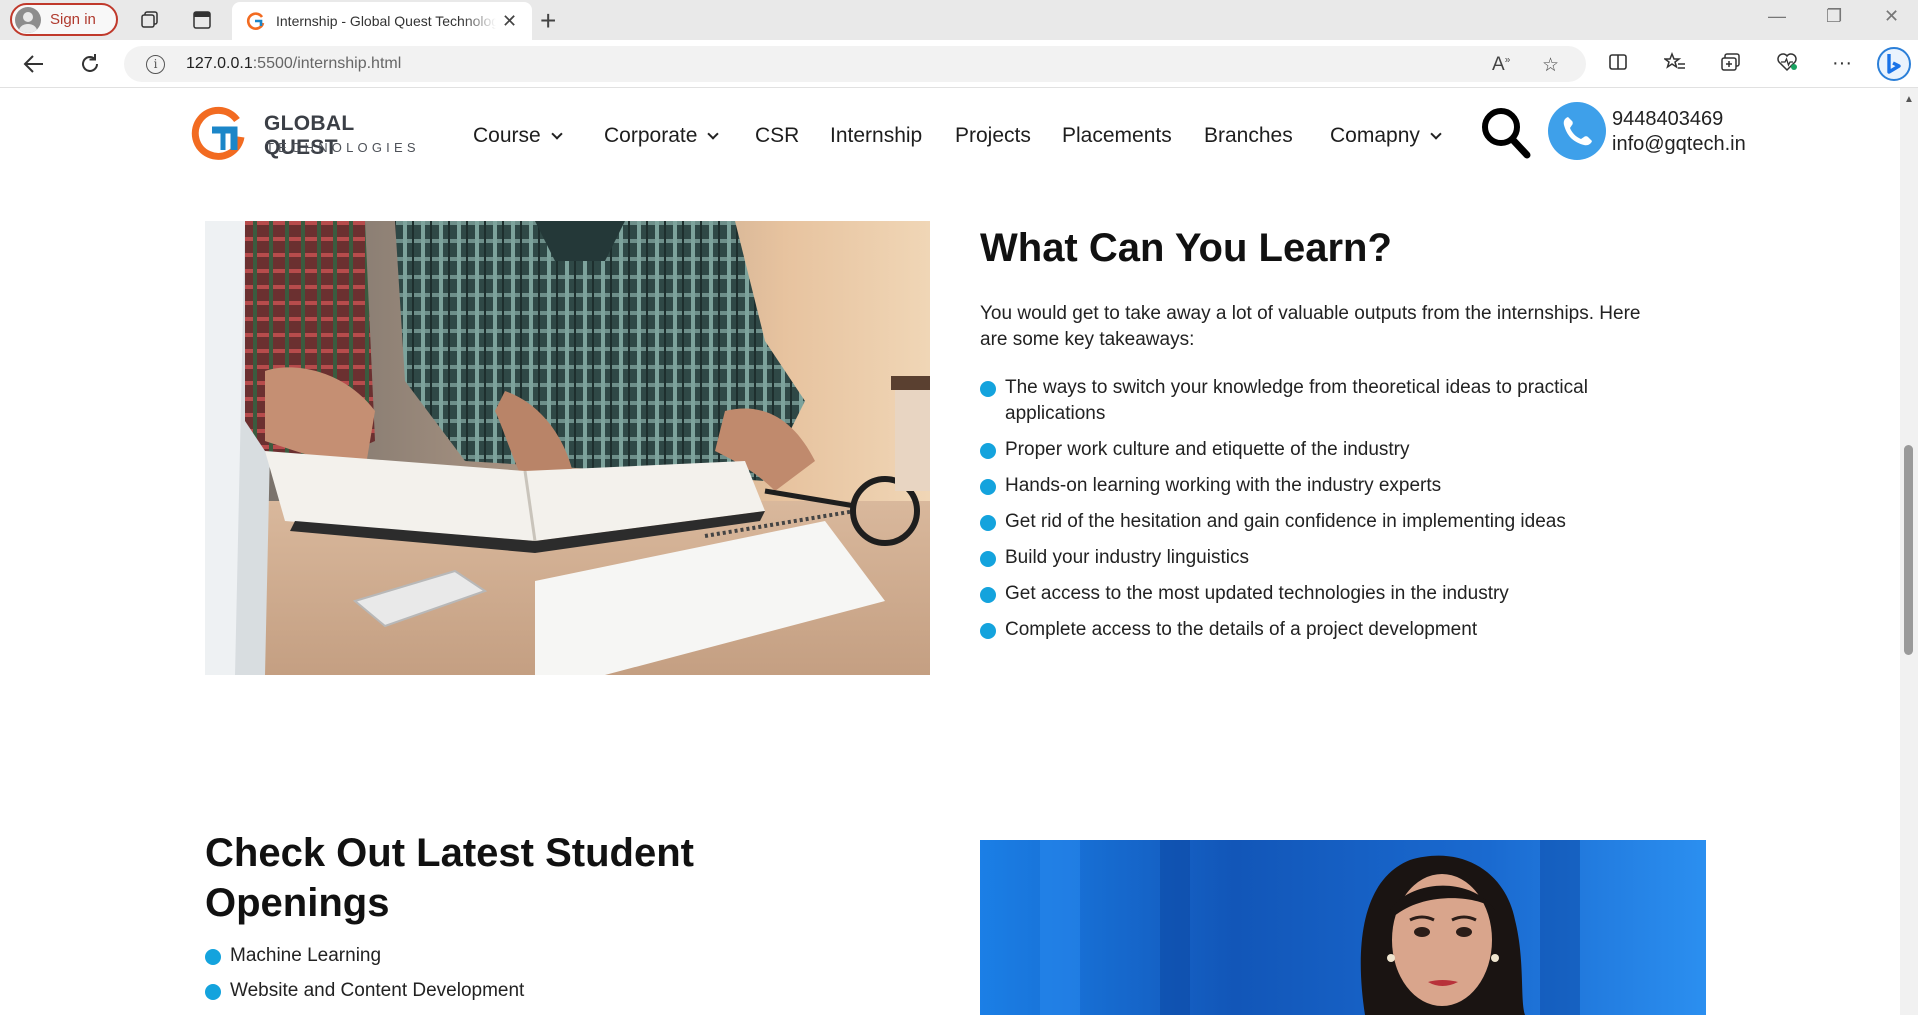 This screenshot has width=1918, height=1015. Describe the element at coordinates (1842, 63) in the screenshot. I see `more-icon: ···` at that location.